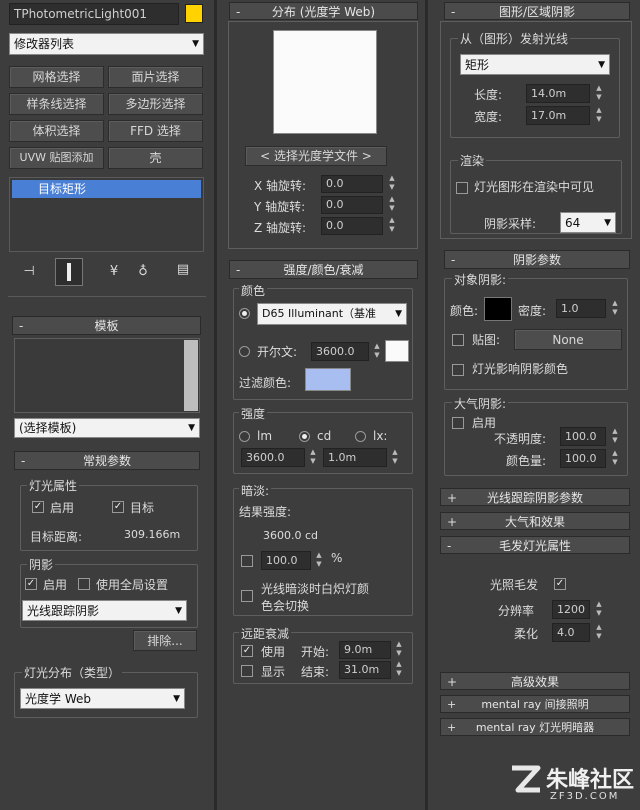 Image resolution: width=640 pixels, height=810 pixels. I want to click on render-visible-checkbox, so click(462, 188).